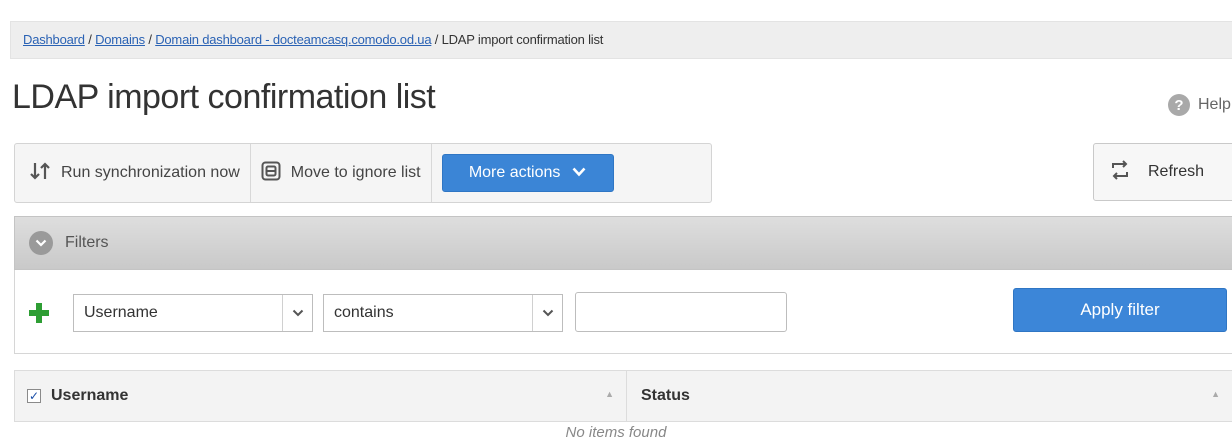  I want to click on page-title: LDAP import confirmation list, so click(224, 97).